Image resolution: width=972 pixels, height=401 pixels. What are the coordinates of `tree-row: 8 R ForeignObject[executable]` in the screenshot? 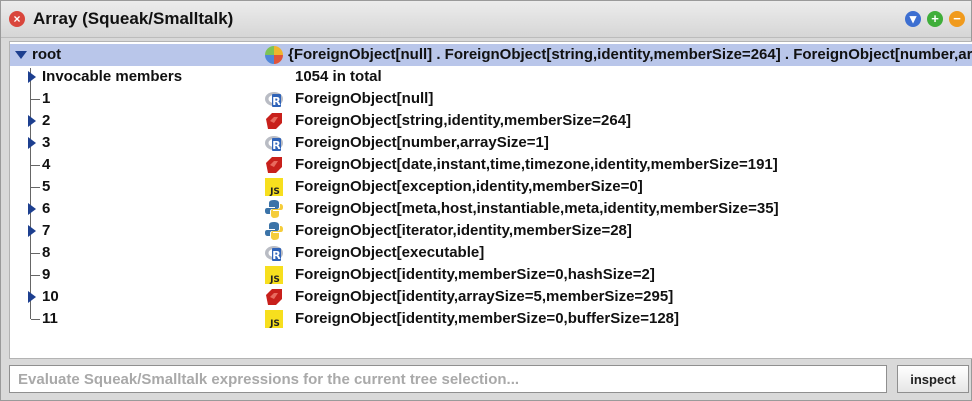 It's located at (491, 253).